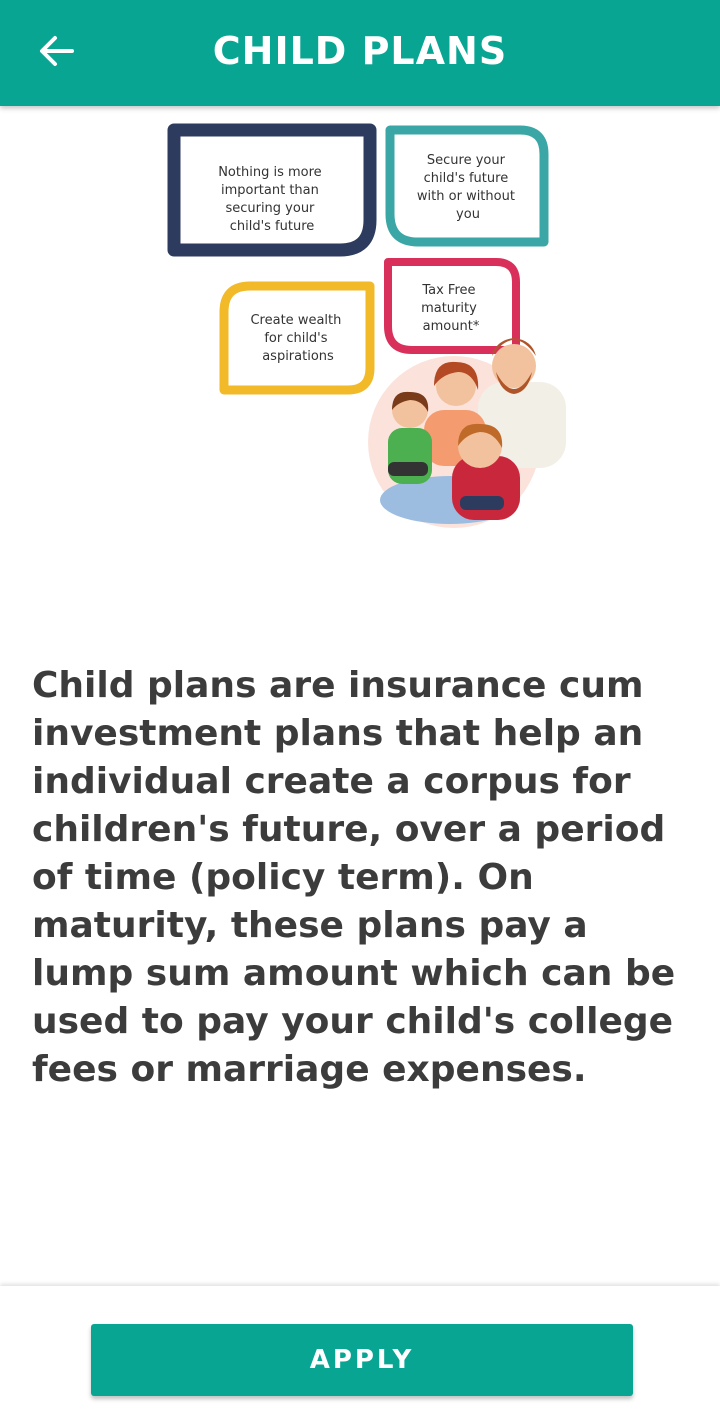 This screenshot has width=720, height=1428. What do you see at coordinates (451, 308) in the screenshot?
I see `bubble-text-4: Tax Free maturity amount*` at bounding box center [451, 308].